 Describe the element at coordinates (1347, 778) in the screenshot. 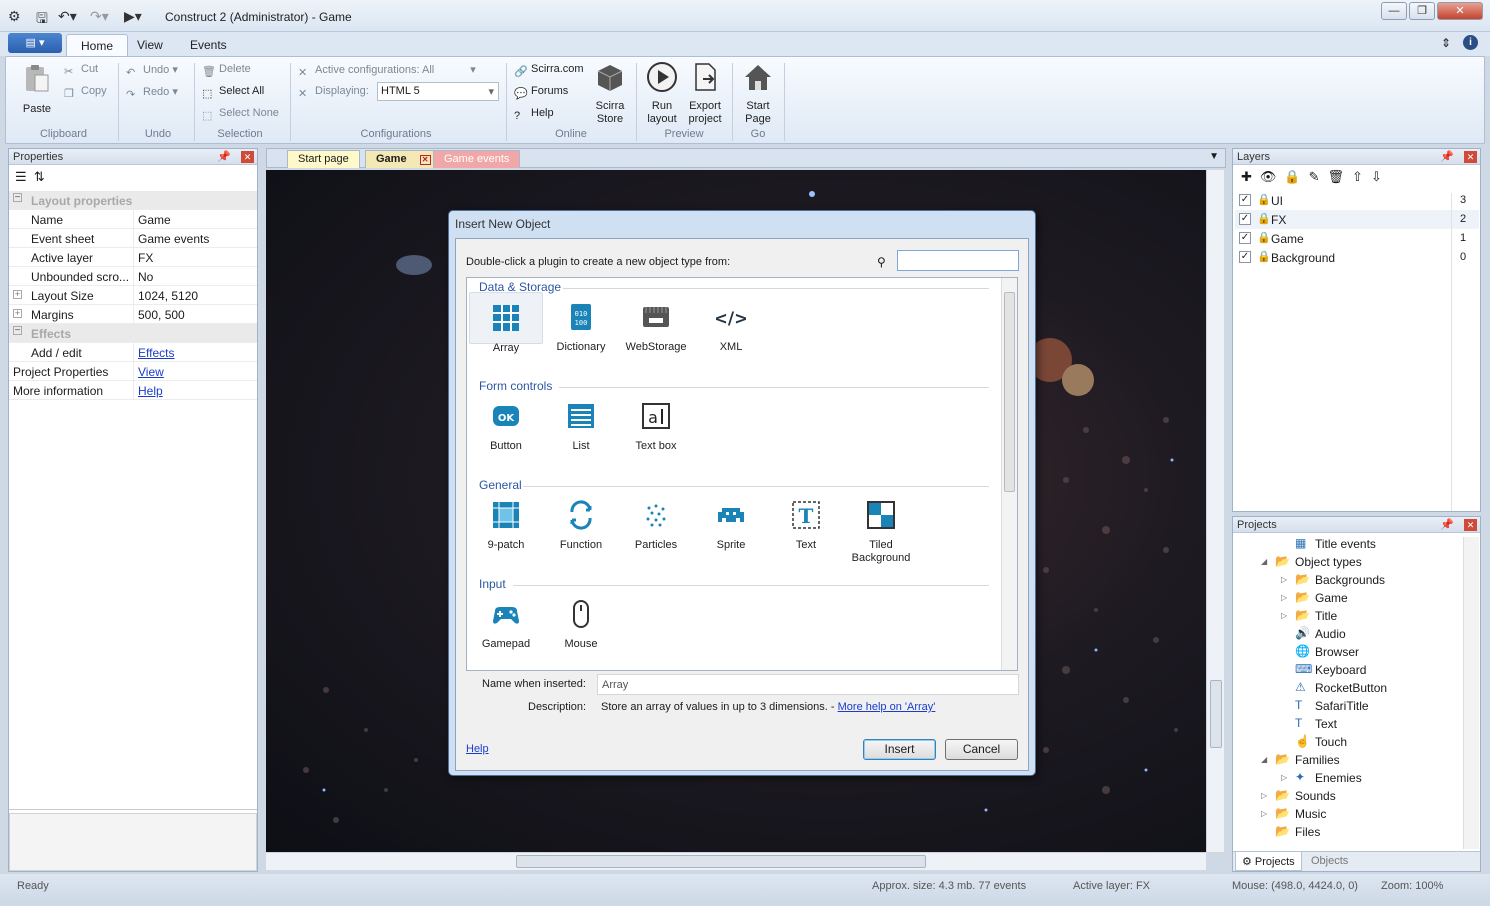

I see `tree-node: ▷ ✦ Enemies` at that location.